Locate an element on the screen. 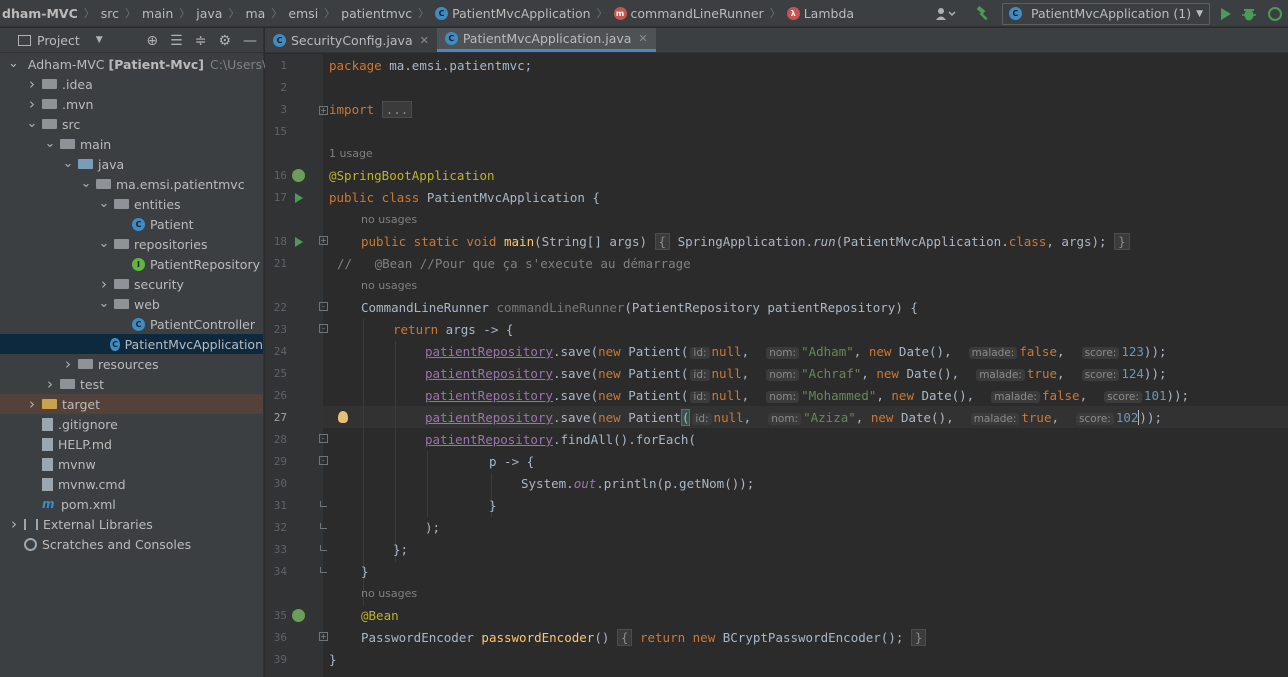 Image resolution: width=1288 pixels, height=677 pixels. editor-tab: C SecurityConfig.java ✕ is located at coordinates (351, 40).